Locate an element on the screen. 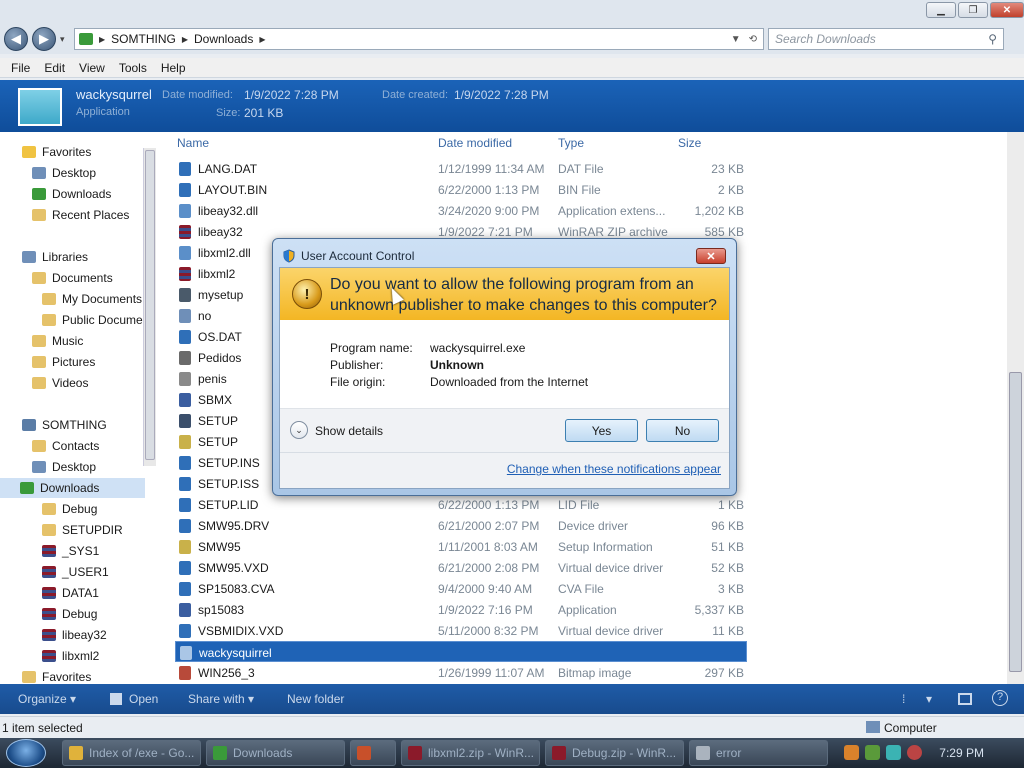 This screenshot has width=1024, height=768. search-icon: ⚲ is located at coordinates (992, 39).